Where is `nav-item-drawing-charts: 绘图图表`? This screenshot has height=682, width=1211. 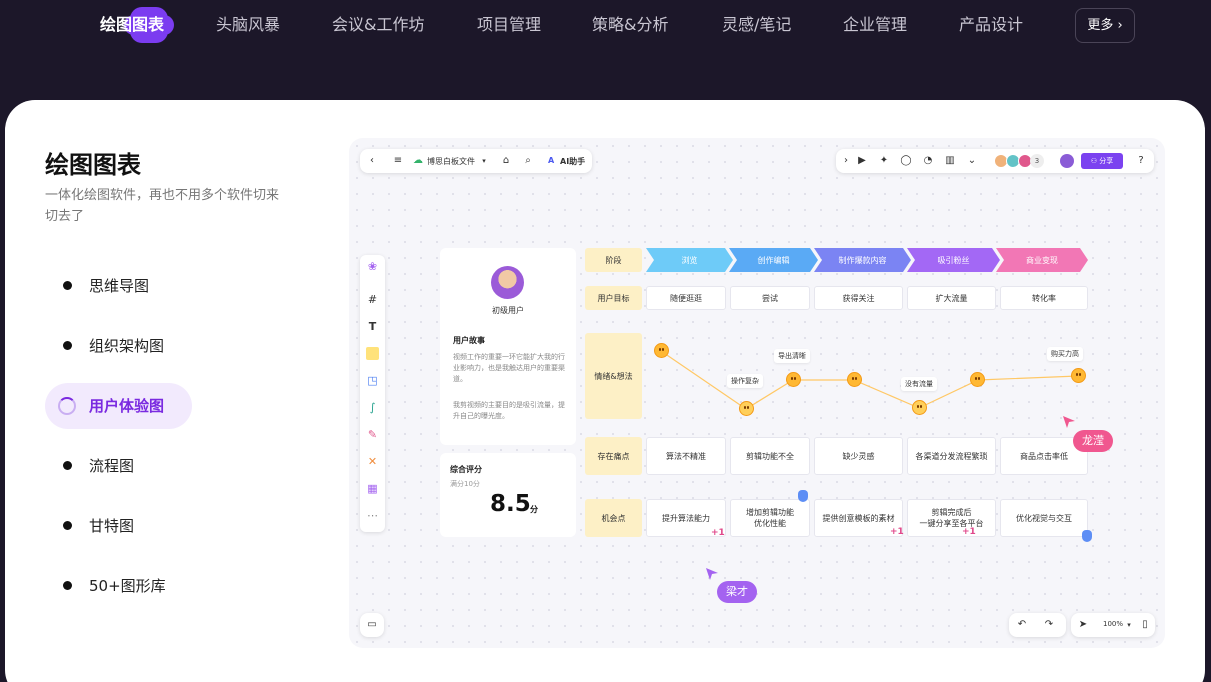 nav-item-drawing-charts: 绘图图表 is located at coordinates (137, 25).